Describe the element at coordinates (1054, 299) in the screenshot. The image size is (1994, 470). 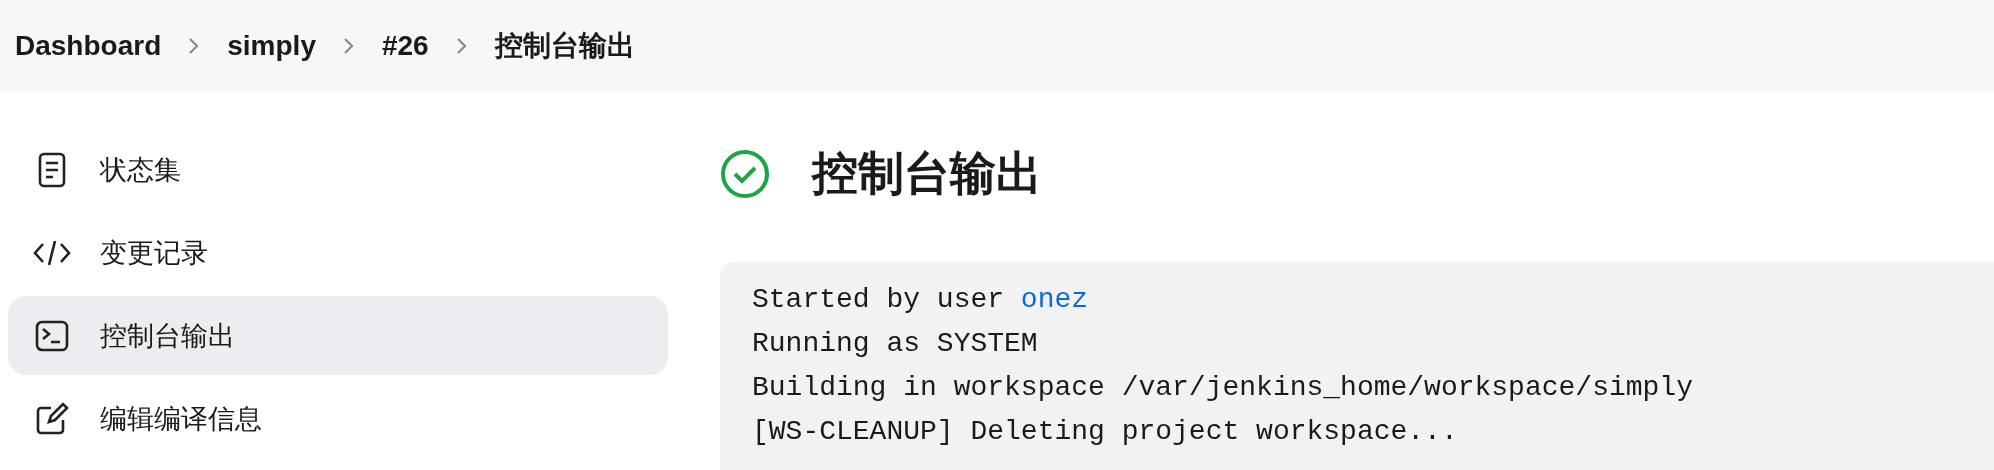
I see `user-link: onez` at that location.